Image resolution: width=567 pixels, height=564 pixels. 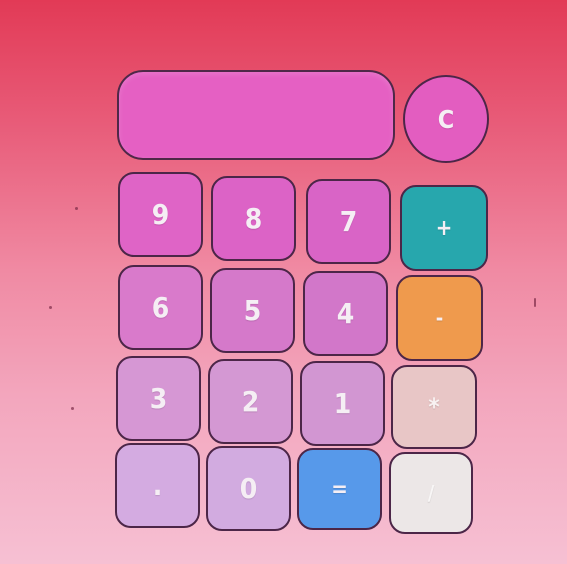 What do you see at coordinates (157, 485) in the screenshot?
I see `decimal-button: .` at bounding box center [157, 485].